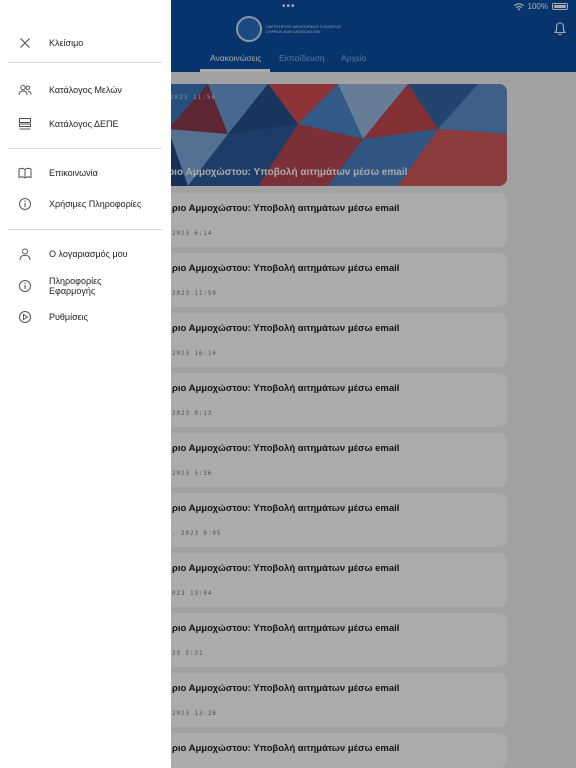 The width and height of the screenshot is (576, 768). I want to click on drawer-item-app-info: Πληροφορίες Εφαρμογής, so click(85, 286).